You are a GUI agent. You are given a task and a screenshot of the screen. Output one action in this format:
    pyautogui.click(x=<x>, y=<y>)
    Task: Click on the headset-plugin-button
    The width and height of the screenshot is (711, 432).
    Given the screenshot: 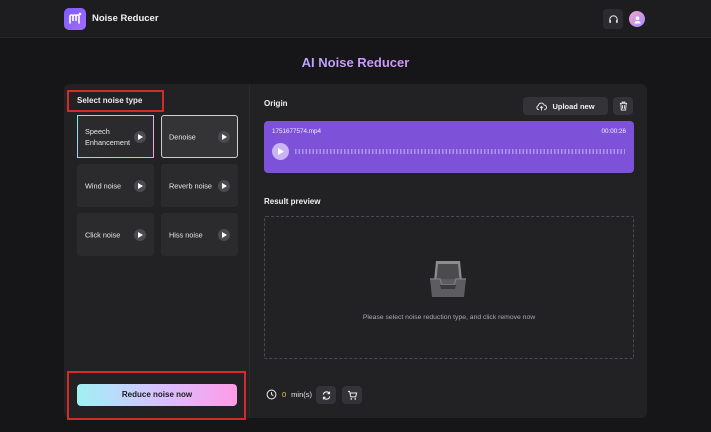 What is the action you would take?
    pyautogui.click(x=613, y=19)
    